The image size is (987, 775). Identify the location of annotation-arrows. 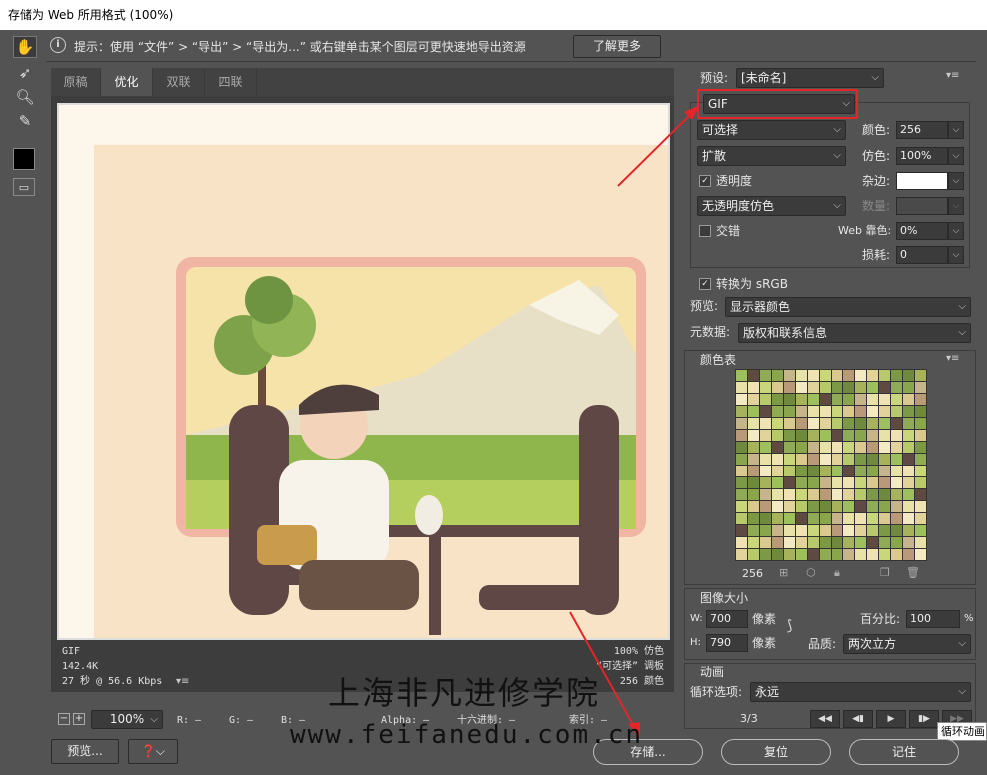
(634, 421).